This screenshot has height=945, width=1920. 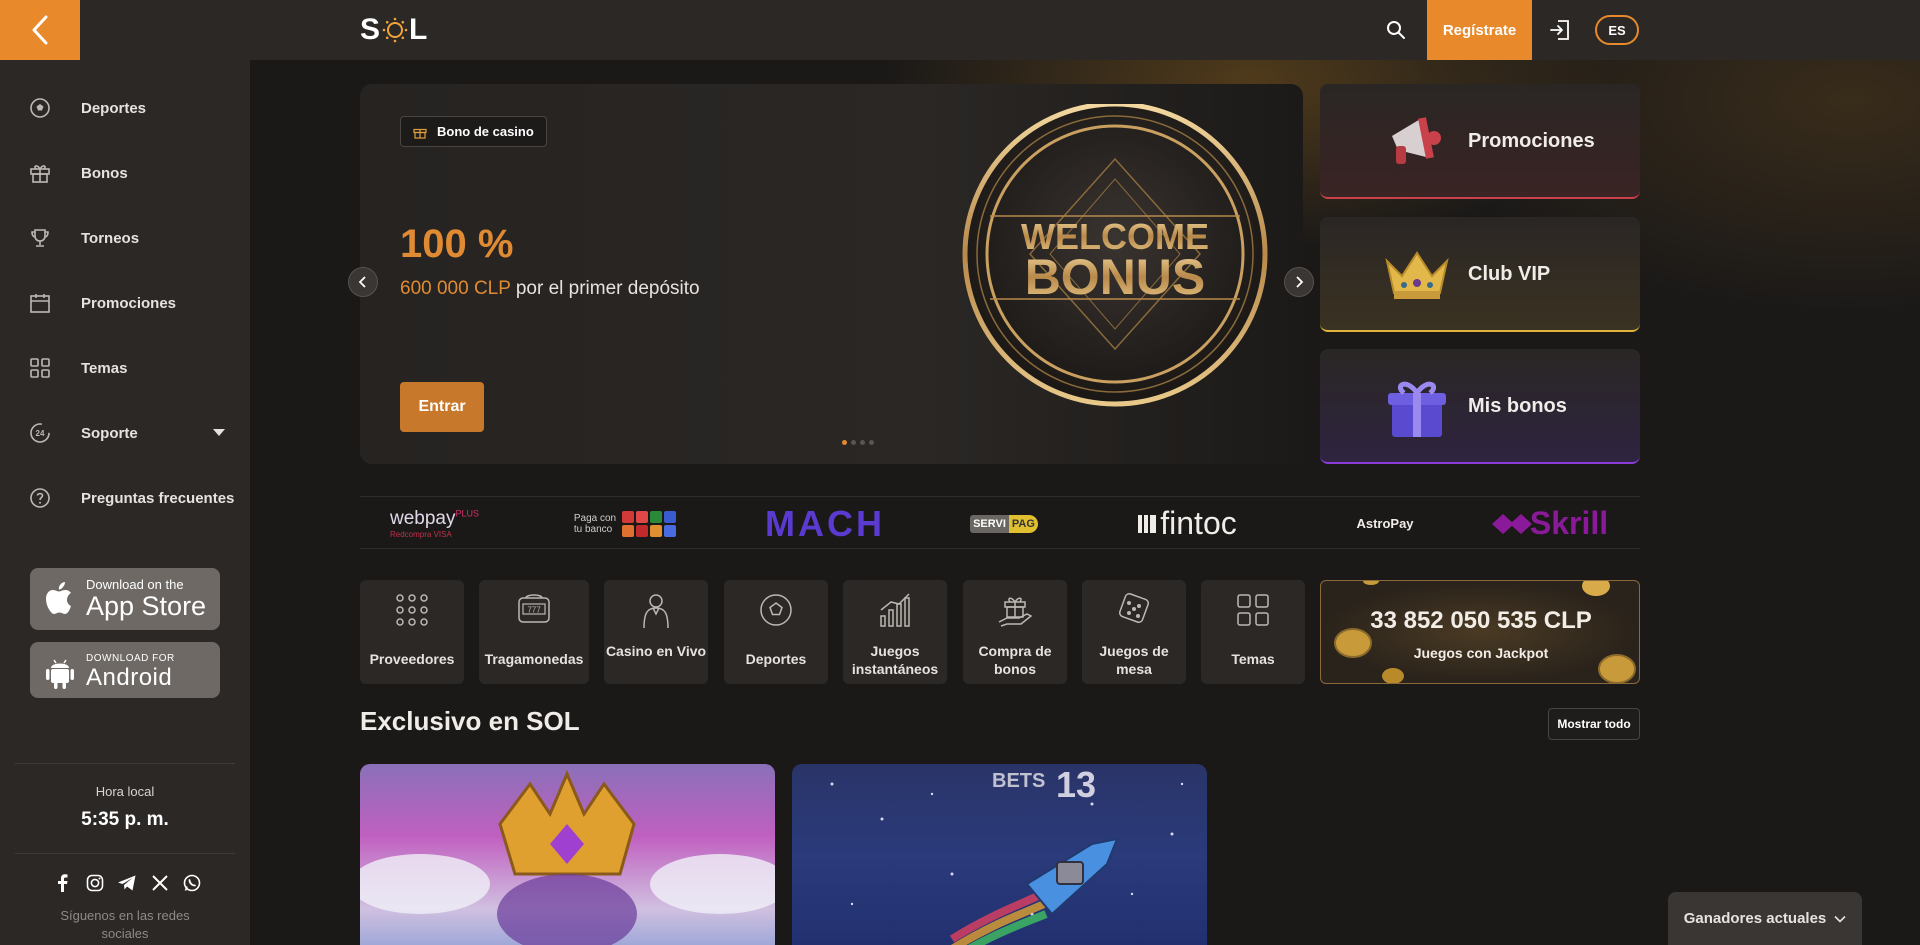 What do you see at coordinates (1134, 632) in the screenshot?
I see `category-juegos-de-mesa: Juegos de mesa` at bounding box center [1134, 632].